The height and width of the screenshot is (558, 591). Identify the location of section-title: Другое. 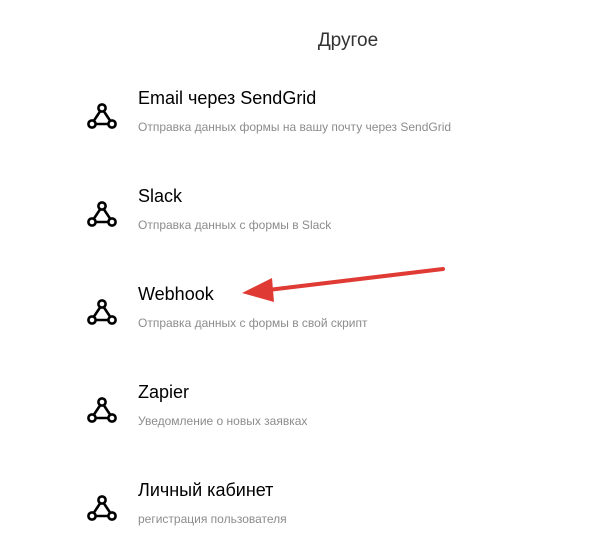
(348, 40).